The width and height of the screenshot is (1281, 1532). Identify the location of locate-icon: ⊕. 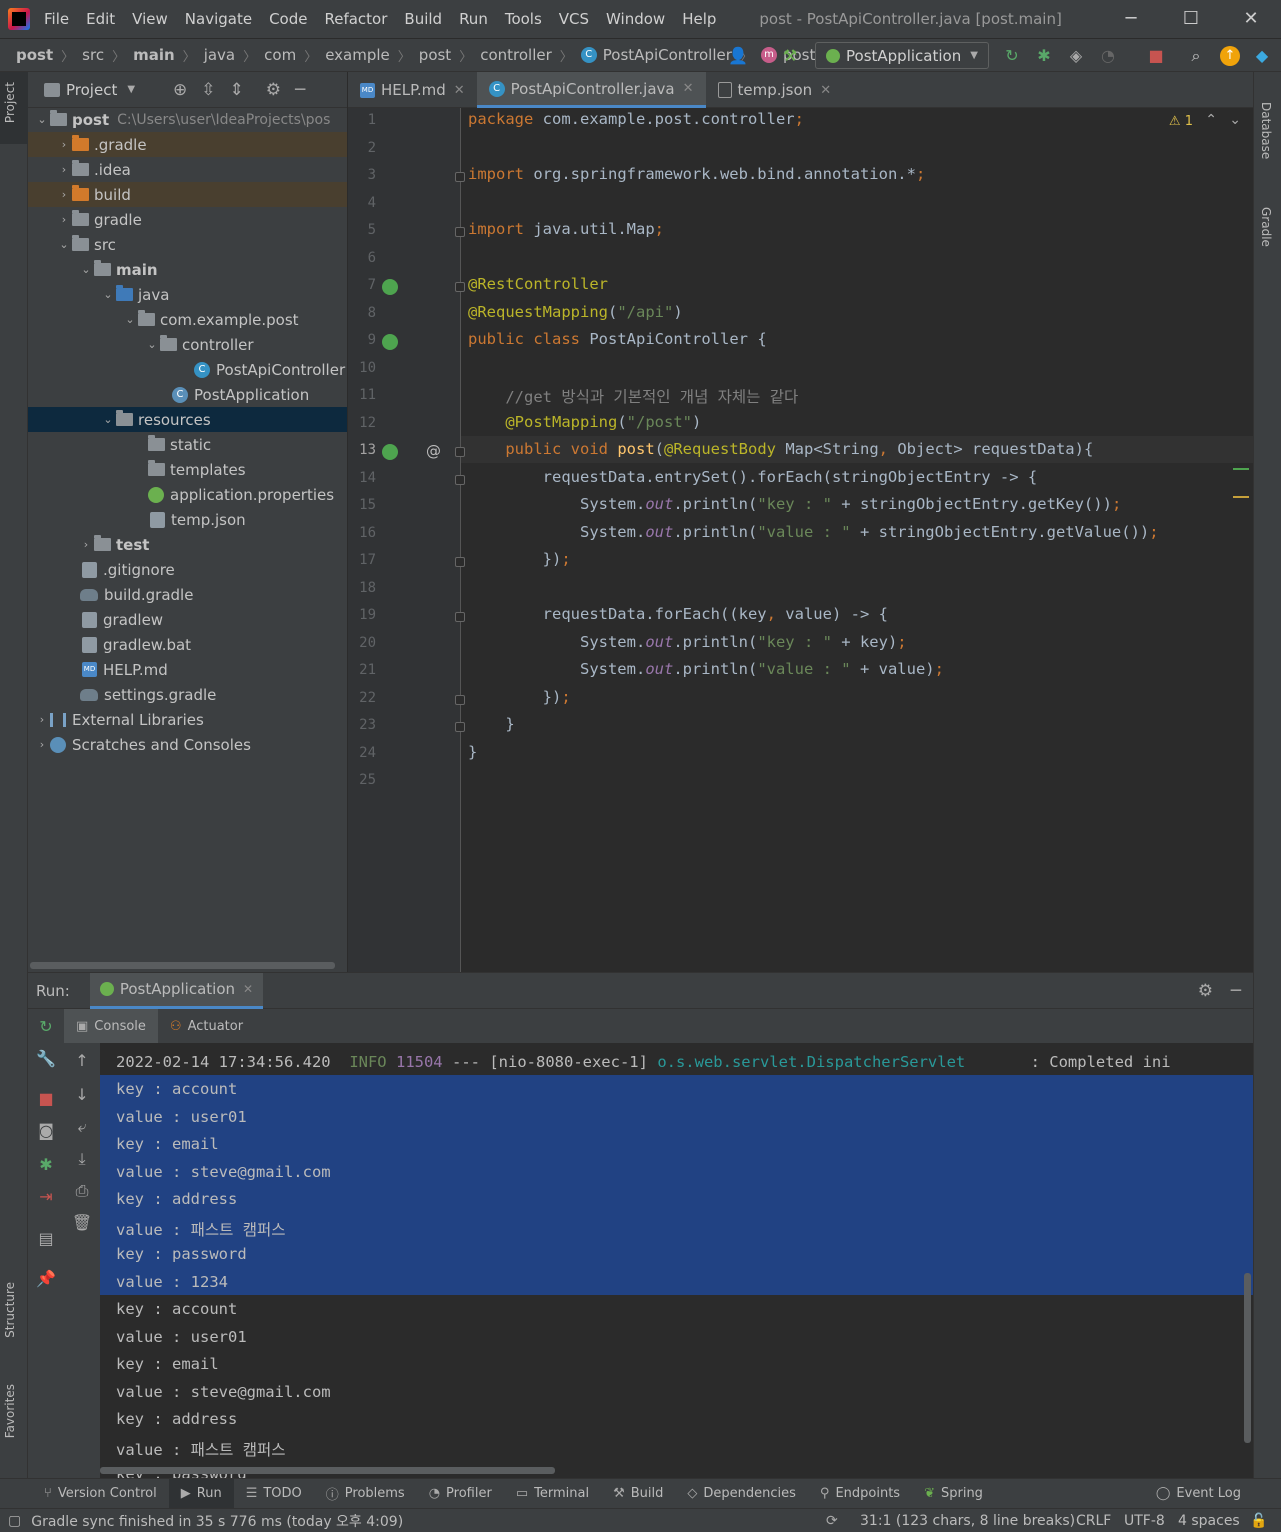
(180, 90).